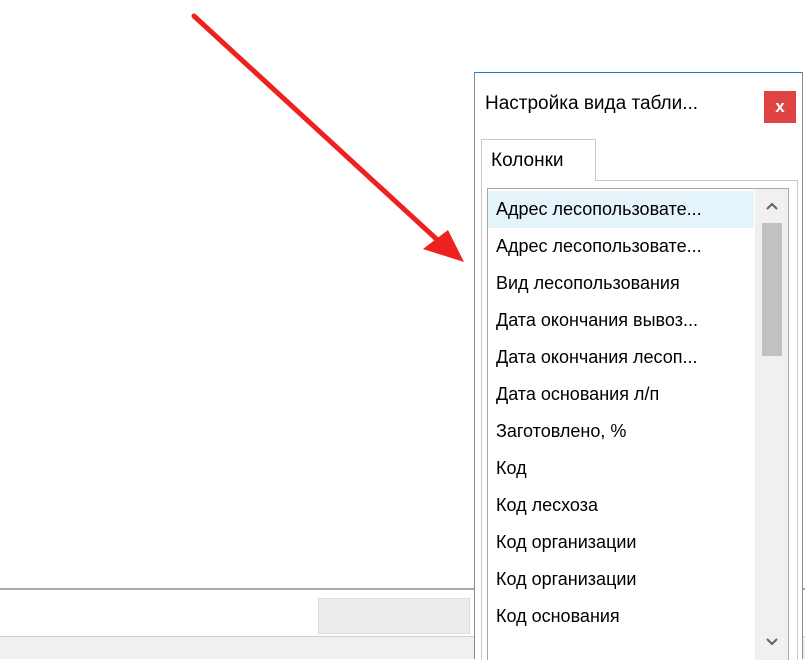 This screenshot has height=660, width=805. I want to click on close-button: x, so click(780, 107).